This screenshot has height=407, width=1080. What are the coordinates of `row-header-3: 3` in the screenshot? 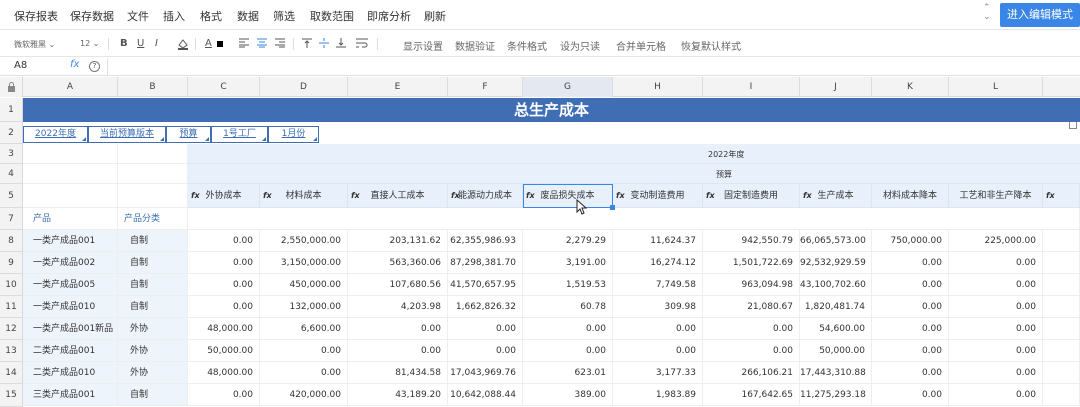 It's located at (11, 154).